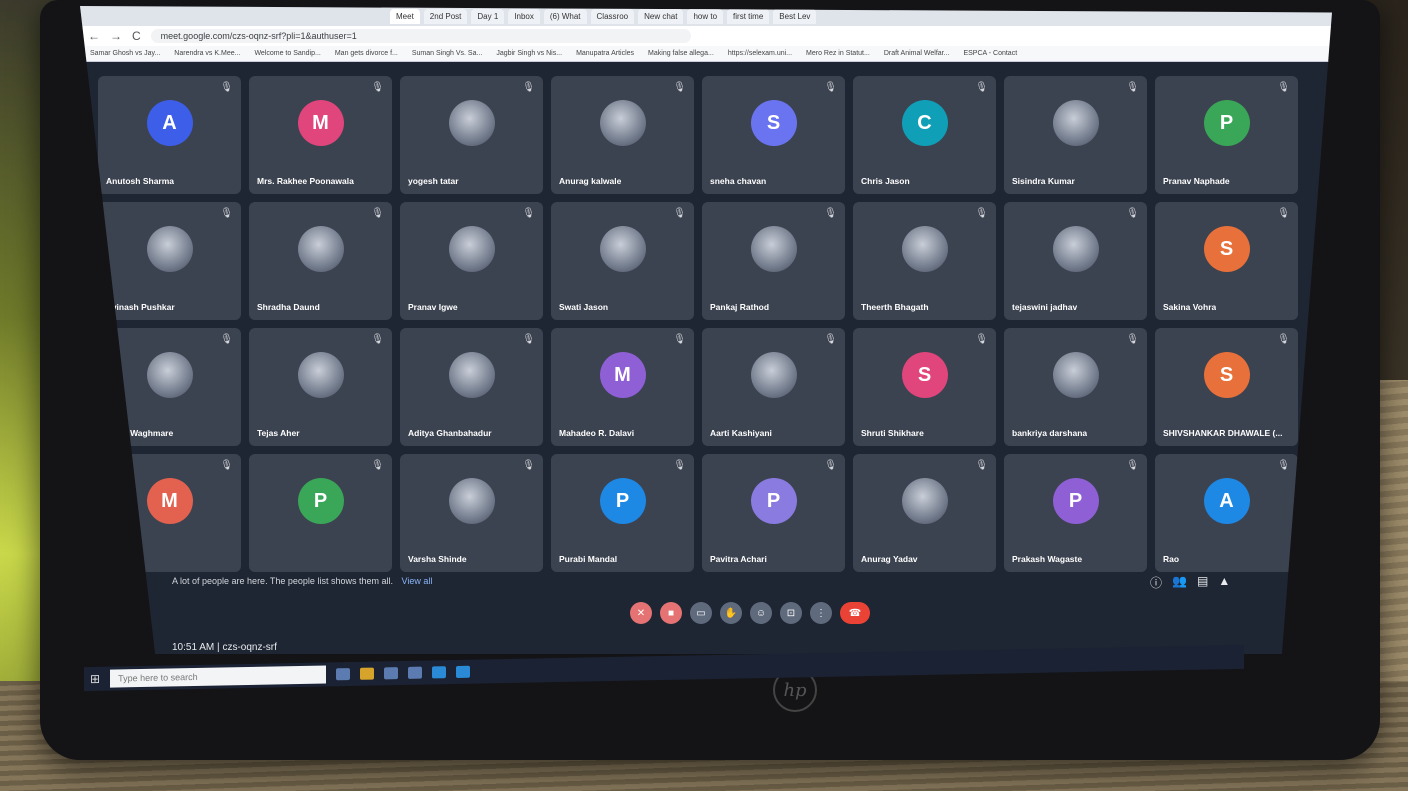 The width and height of the screenshot is (1408, 791). What do you see at coordinates (1226, 375) in the screenshot?
I see `participant-avatar: S` at bounding box center [1226, 375].